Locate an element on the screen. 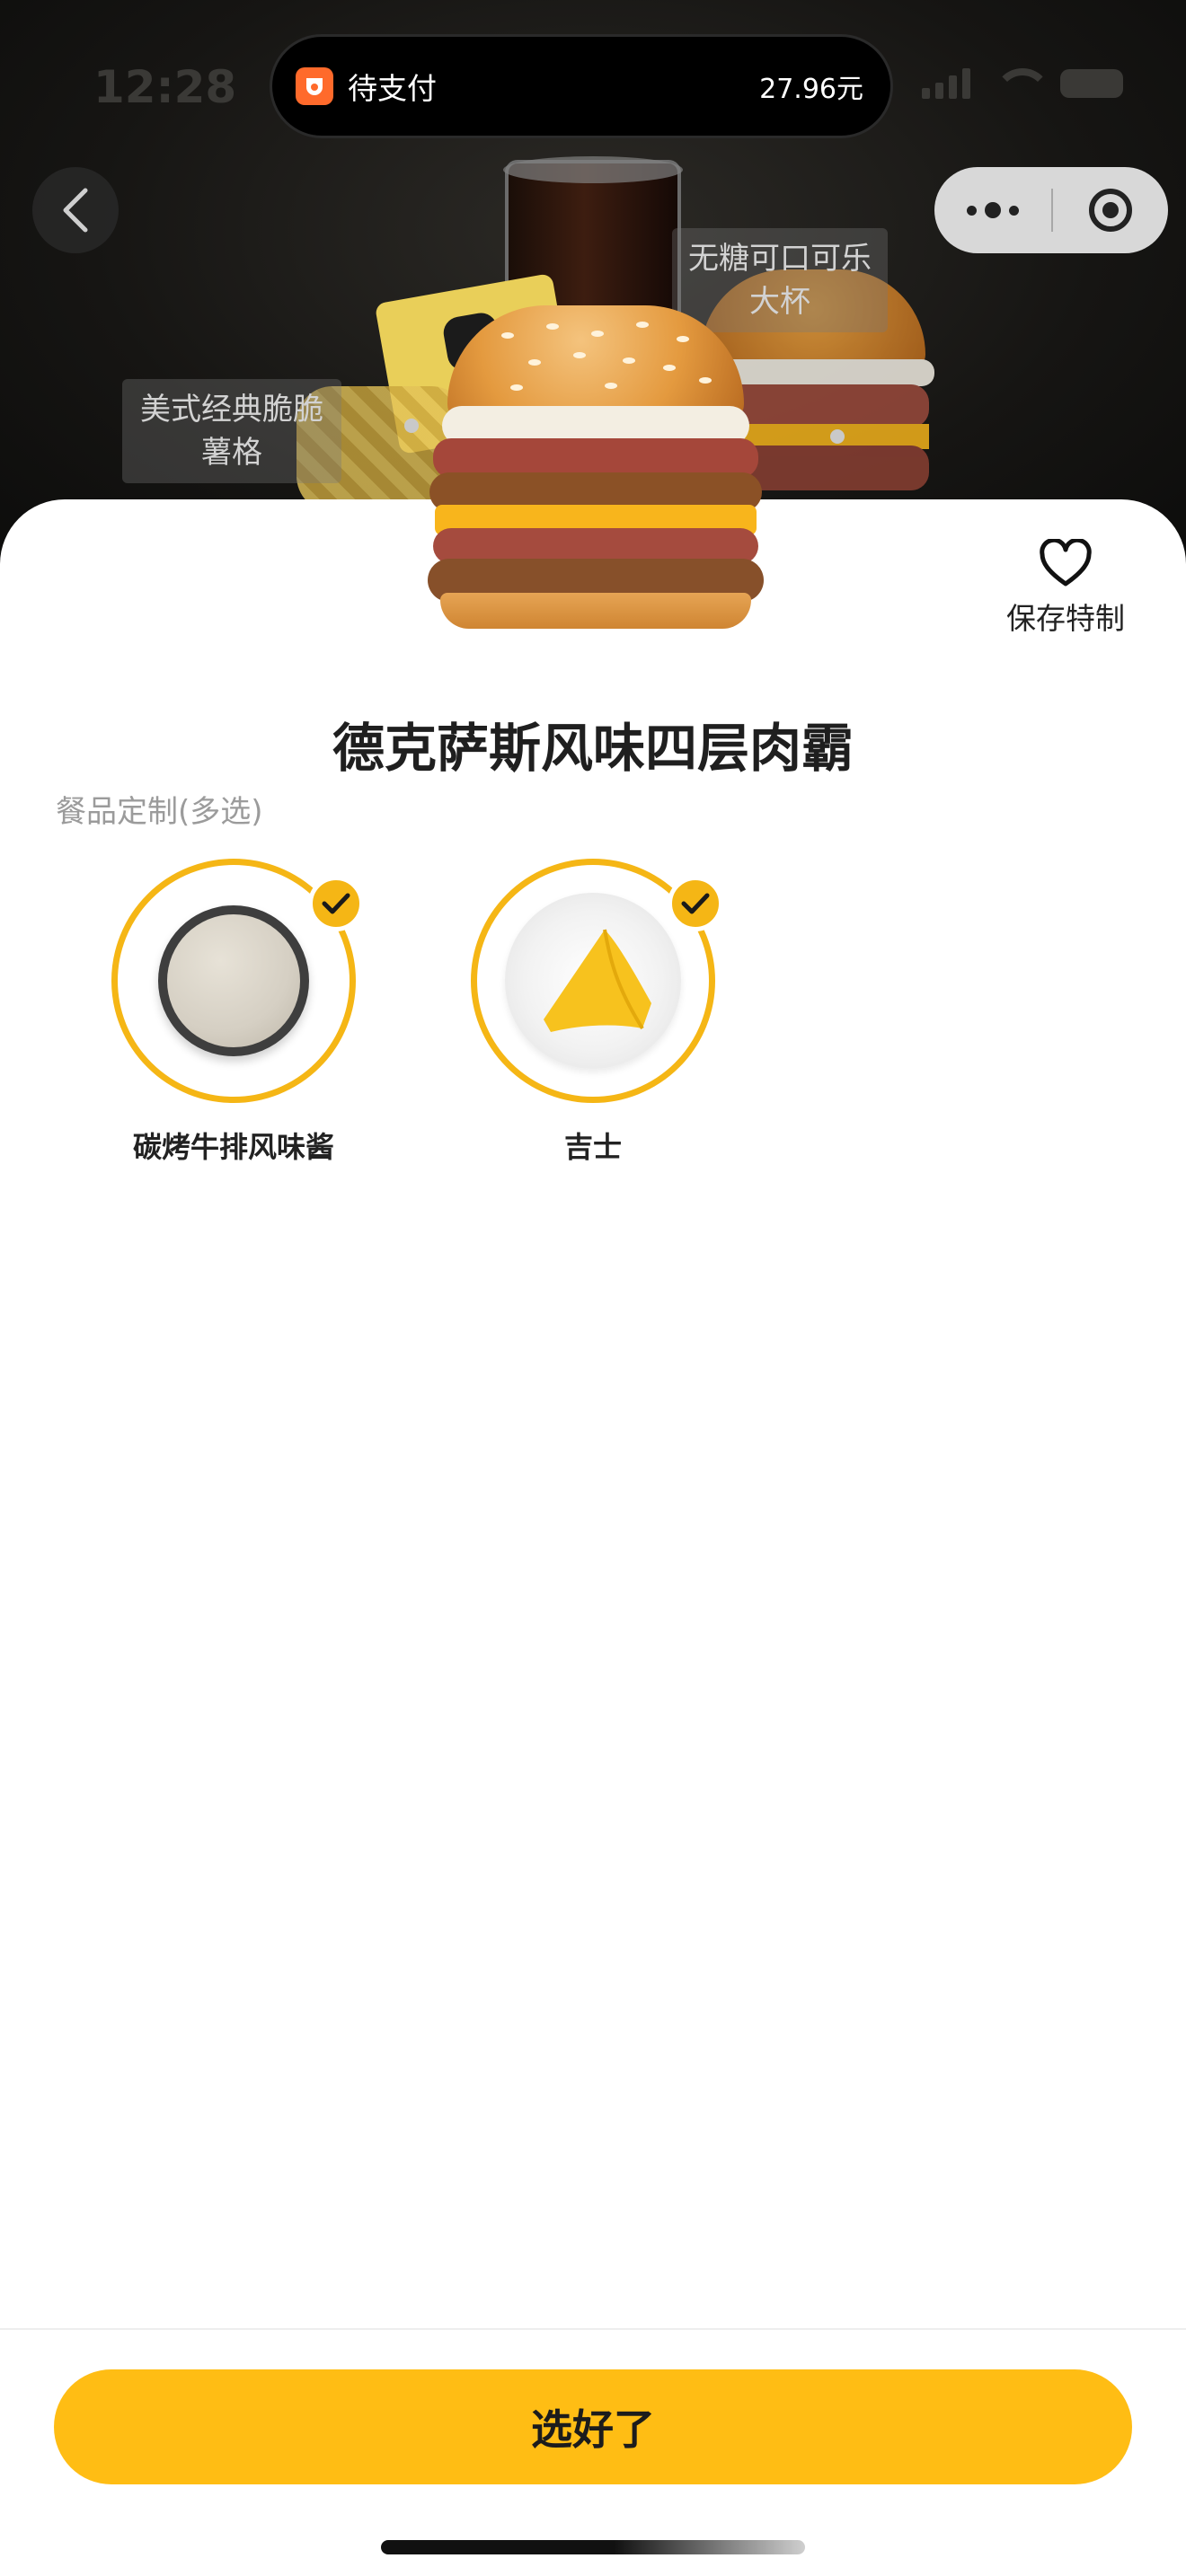 The width and height of the screenshot is (1186, 2576). didi-logo-icon is located at coordinates (314, 86).